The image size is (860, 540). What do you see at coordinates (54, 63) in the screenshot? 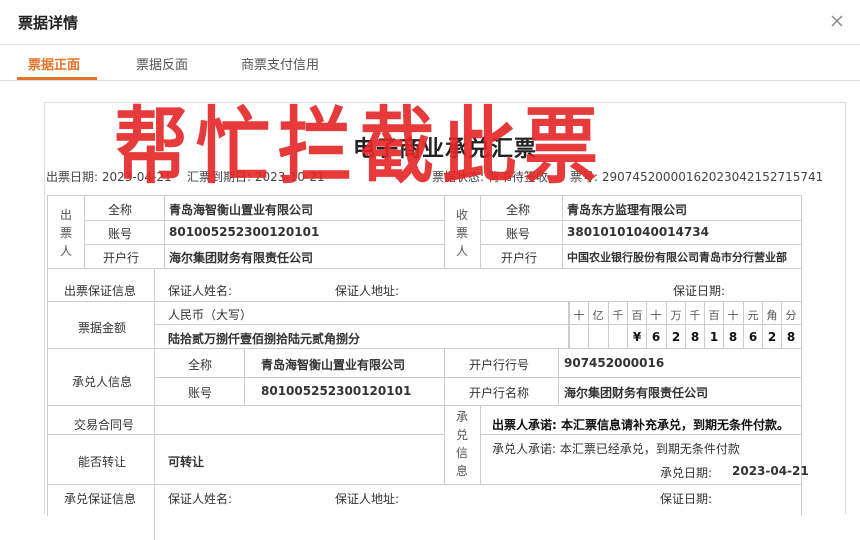
I see `tab-bill-front: 票据正面` at bounding box center [54, 63].